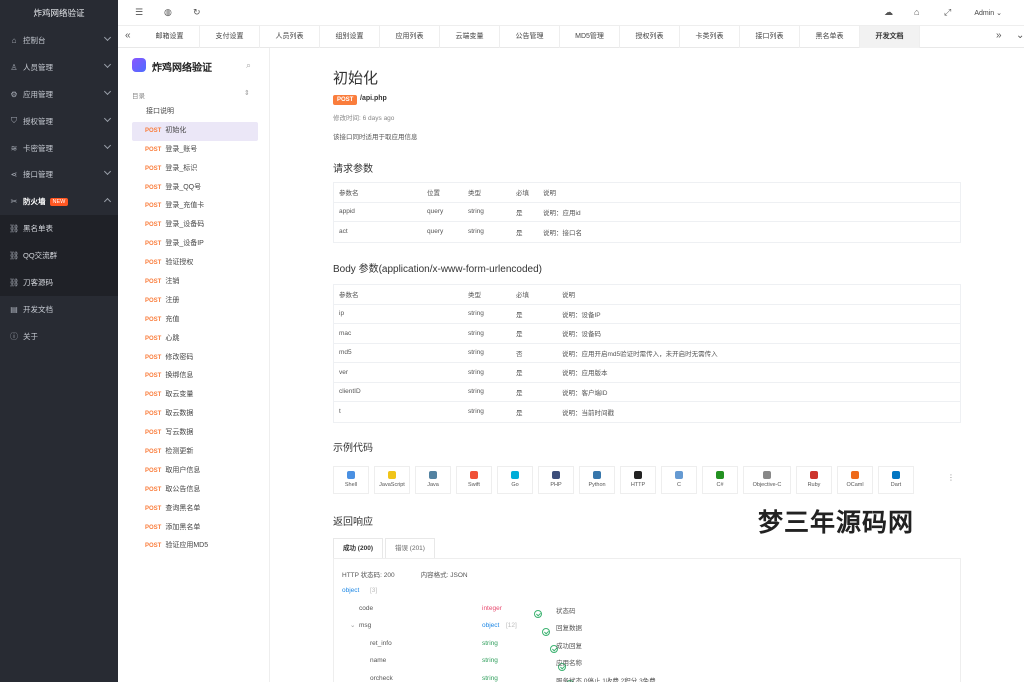 This screenshot has width=1024, height=682. I want to click on doc-item: POST 注册, so click(195, 301).